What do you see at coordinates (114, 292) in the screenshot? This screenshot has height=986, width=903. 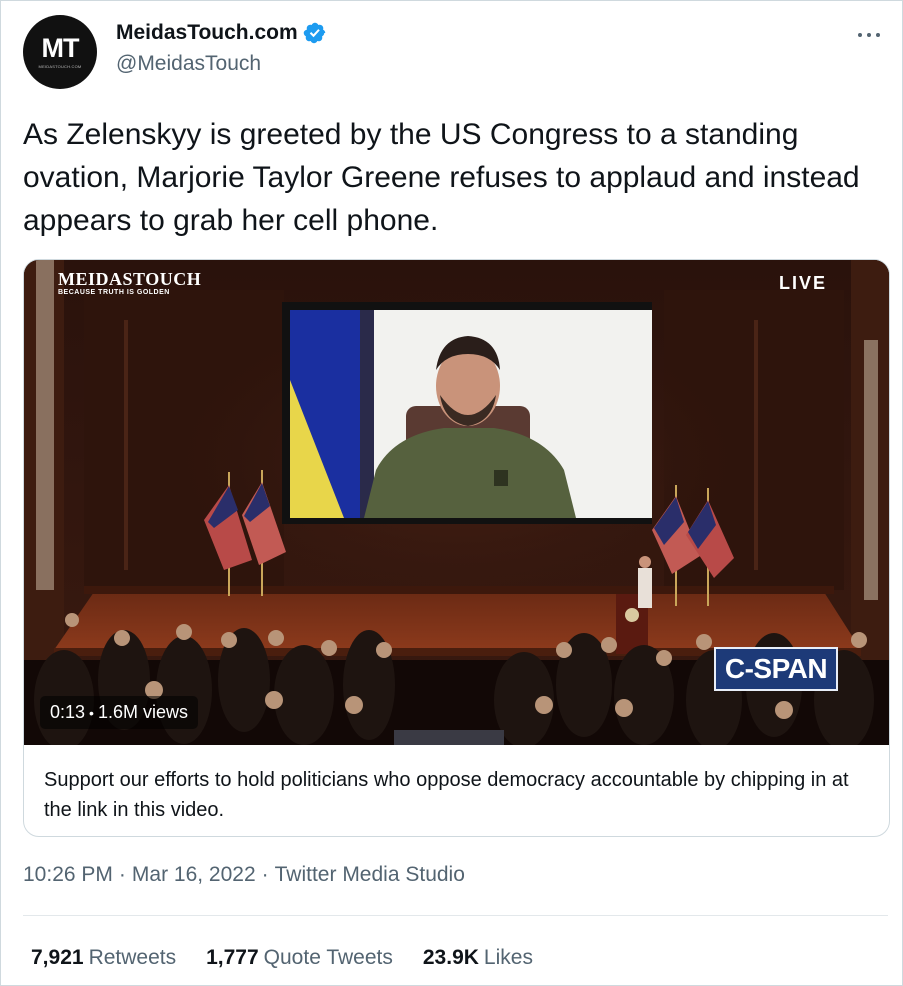 I see `brand-tagline: BECAUSE TRUTH IS GOLDEN` at bounding box center [114, 292].